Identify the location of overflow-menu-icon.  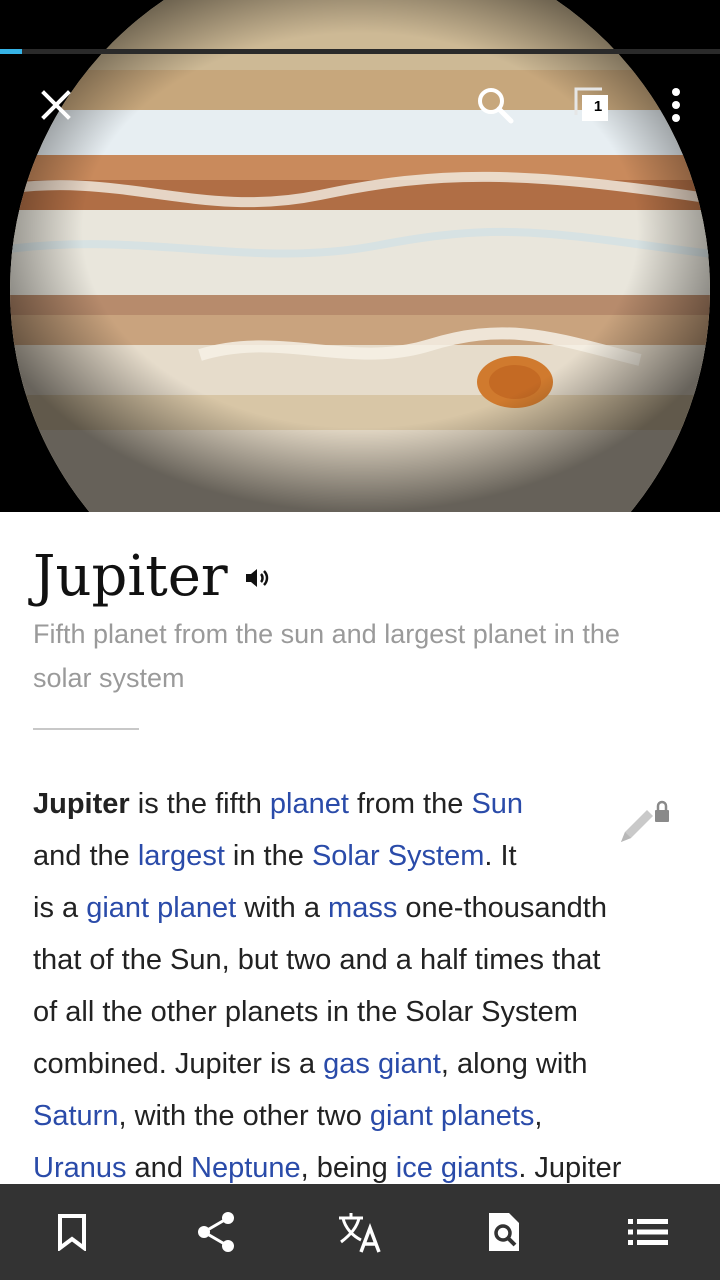
(676, 105).